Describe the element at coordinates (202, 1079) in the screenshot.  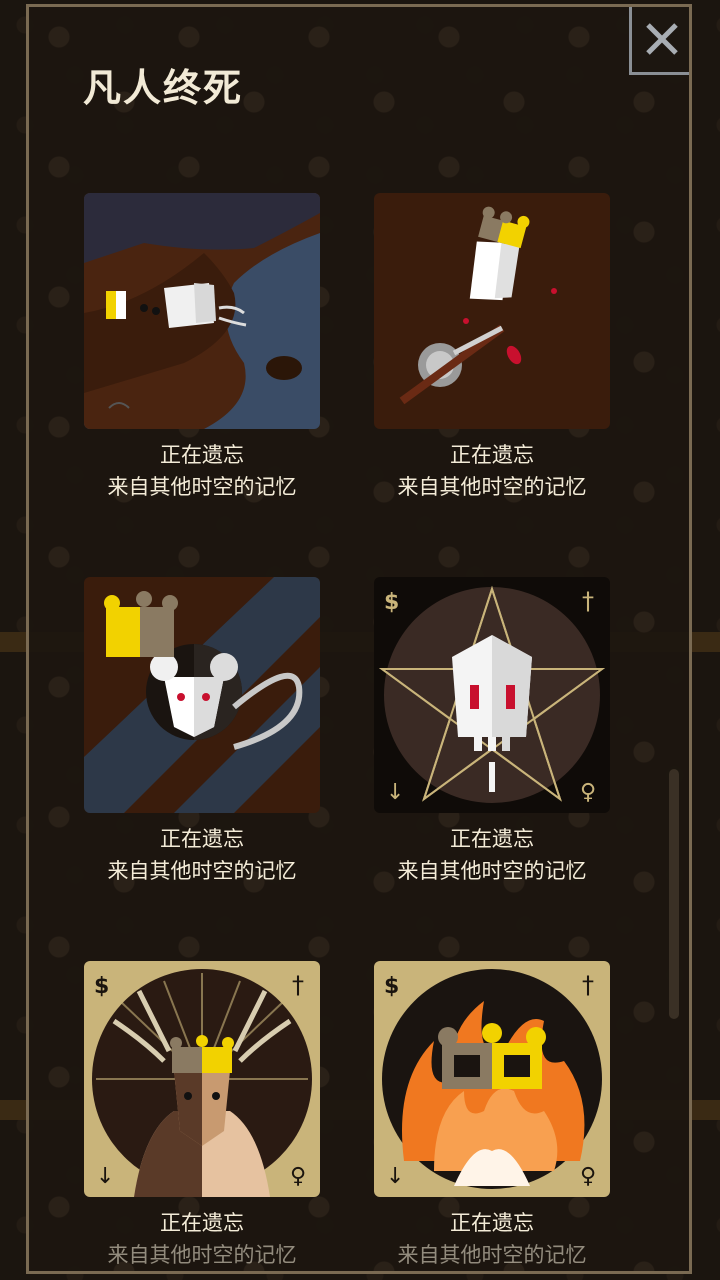
I see `crowned-stag-illustration: $ † ↓ ♀` at that location.